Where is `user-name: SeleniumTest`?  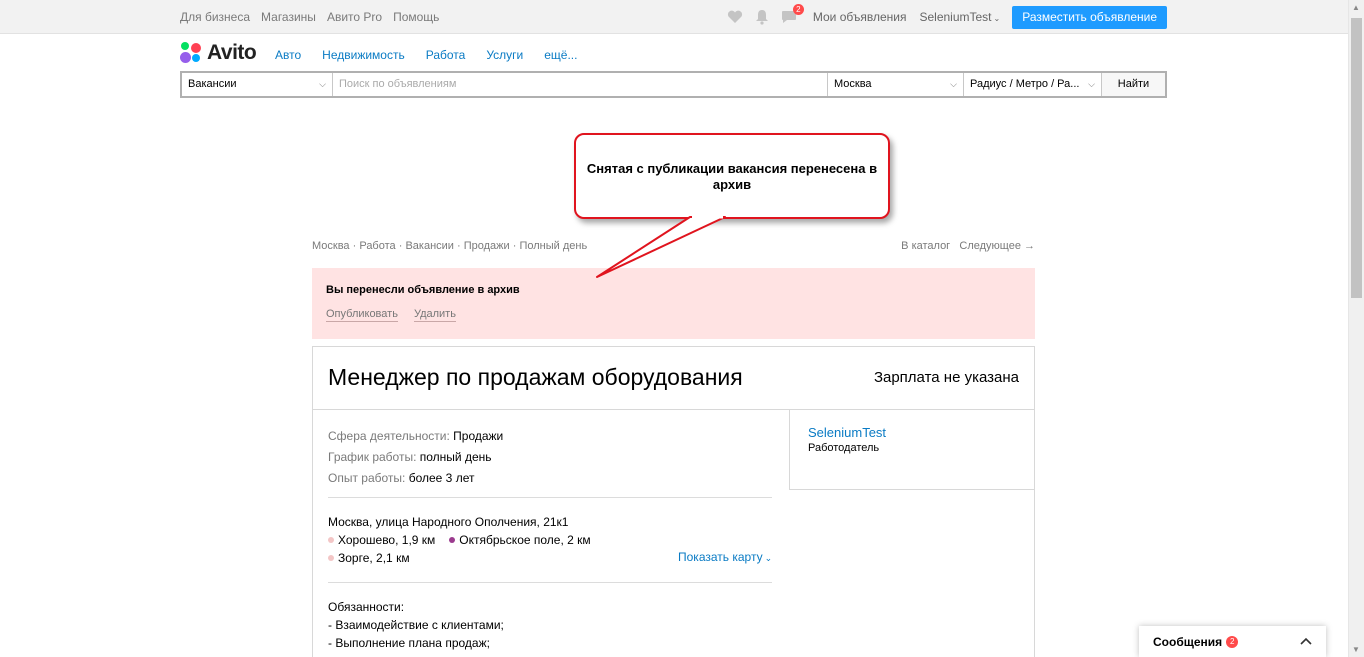 user-name: SeleniumTest is located at coordinates (955, 17).